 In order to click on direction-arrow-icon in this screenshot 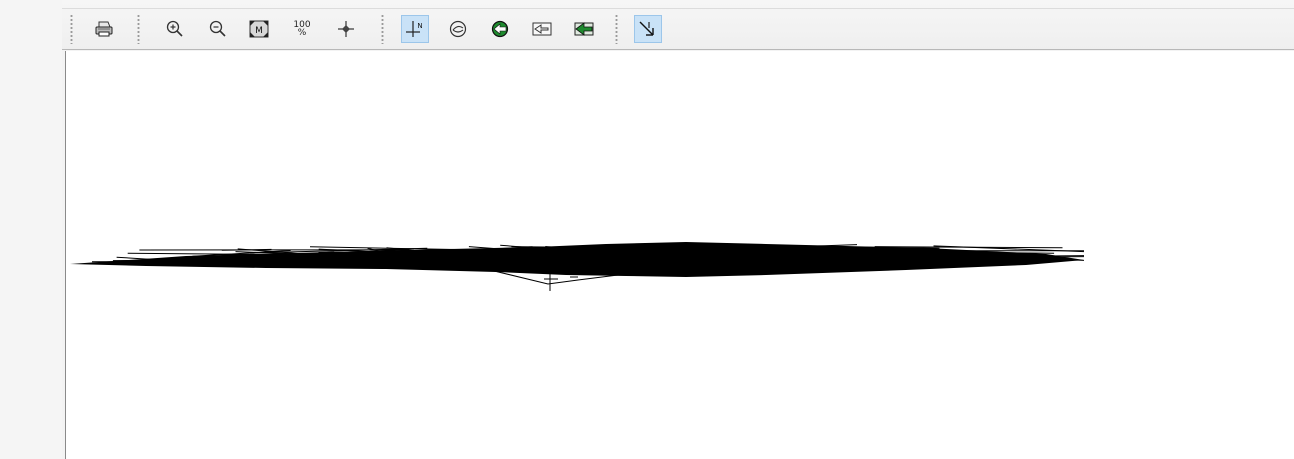, I will do `click(646, 28)`.